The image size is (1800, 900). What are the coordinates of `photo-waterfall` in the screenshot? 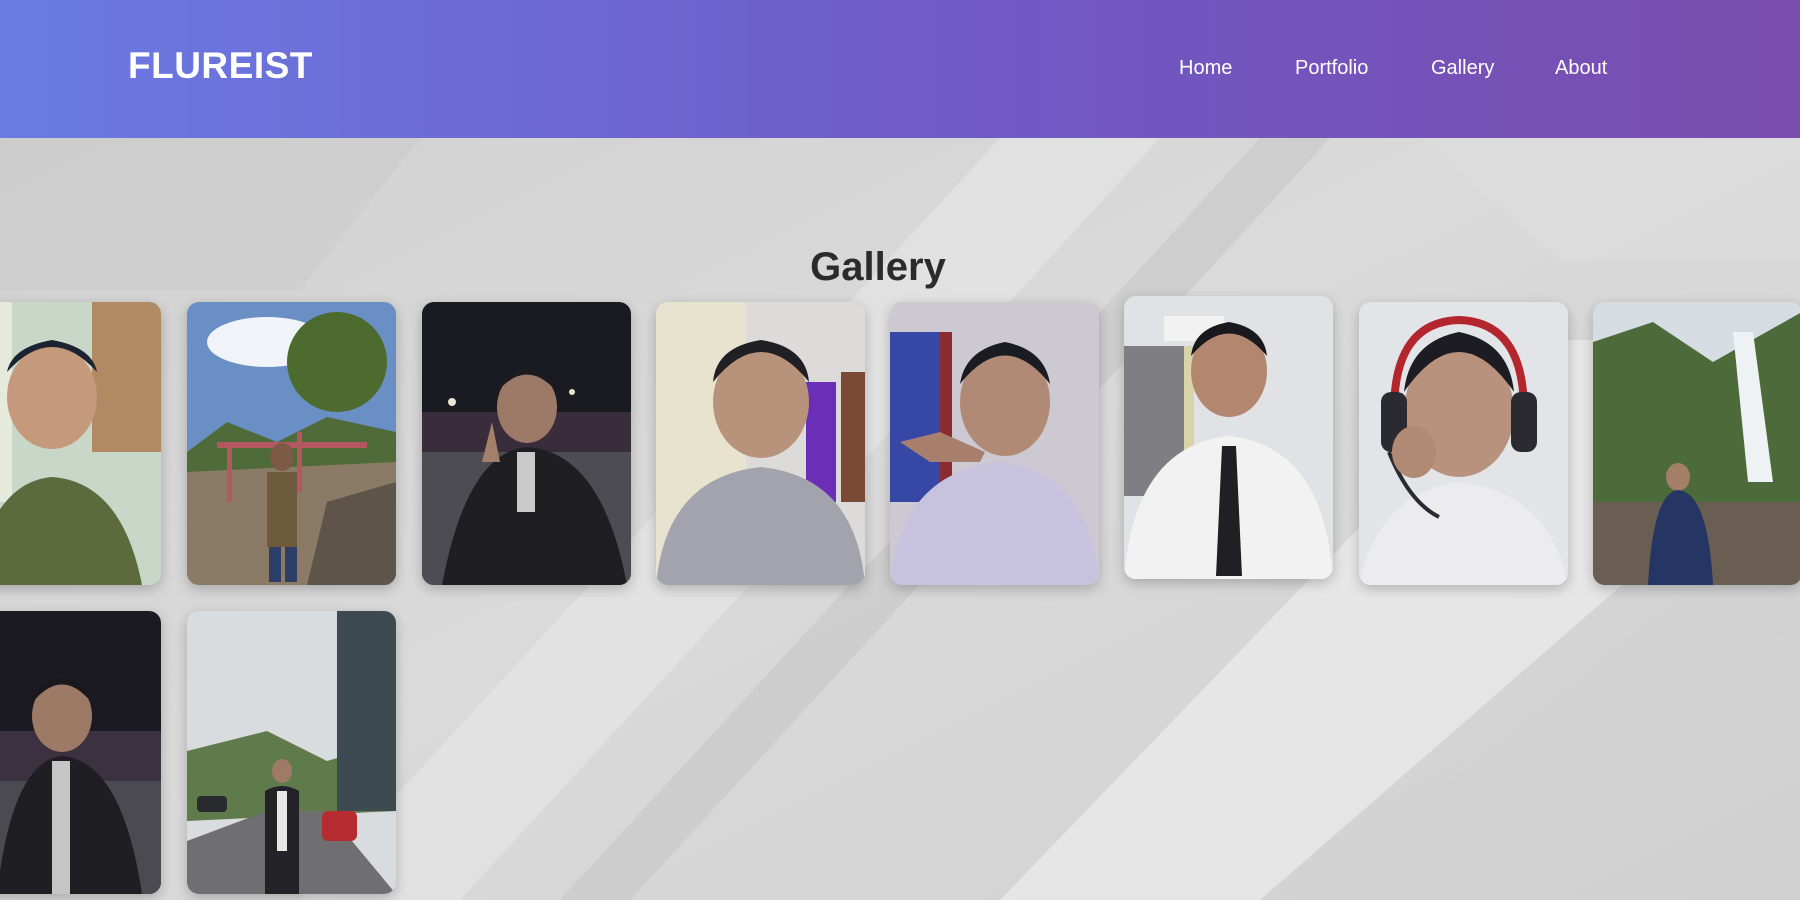 It's located at (1696, 443).